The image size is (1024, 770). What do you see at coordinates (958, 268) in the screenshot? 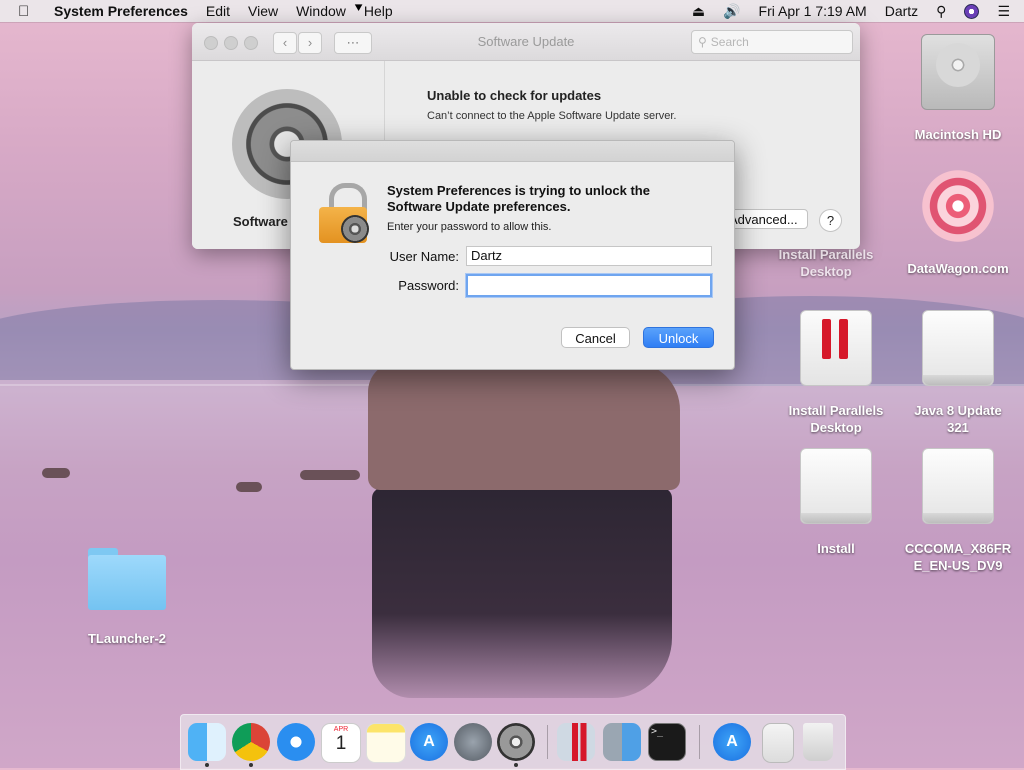
I see `desktop-icon-label: DataWagon.com` at bounding box center [958, 268].